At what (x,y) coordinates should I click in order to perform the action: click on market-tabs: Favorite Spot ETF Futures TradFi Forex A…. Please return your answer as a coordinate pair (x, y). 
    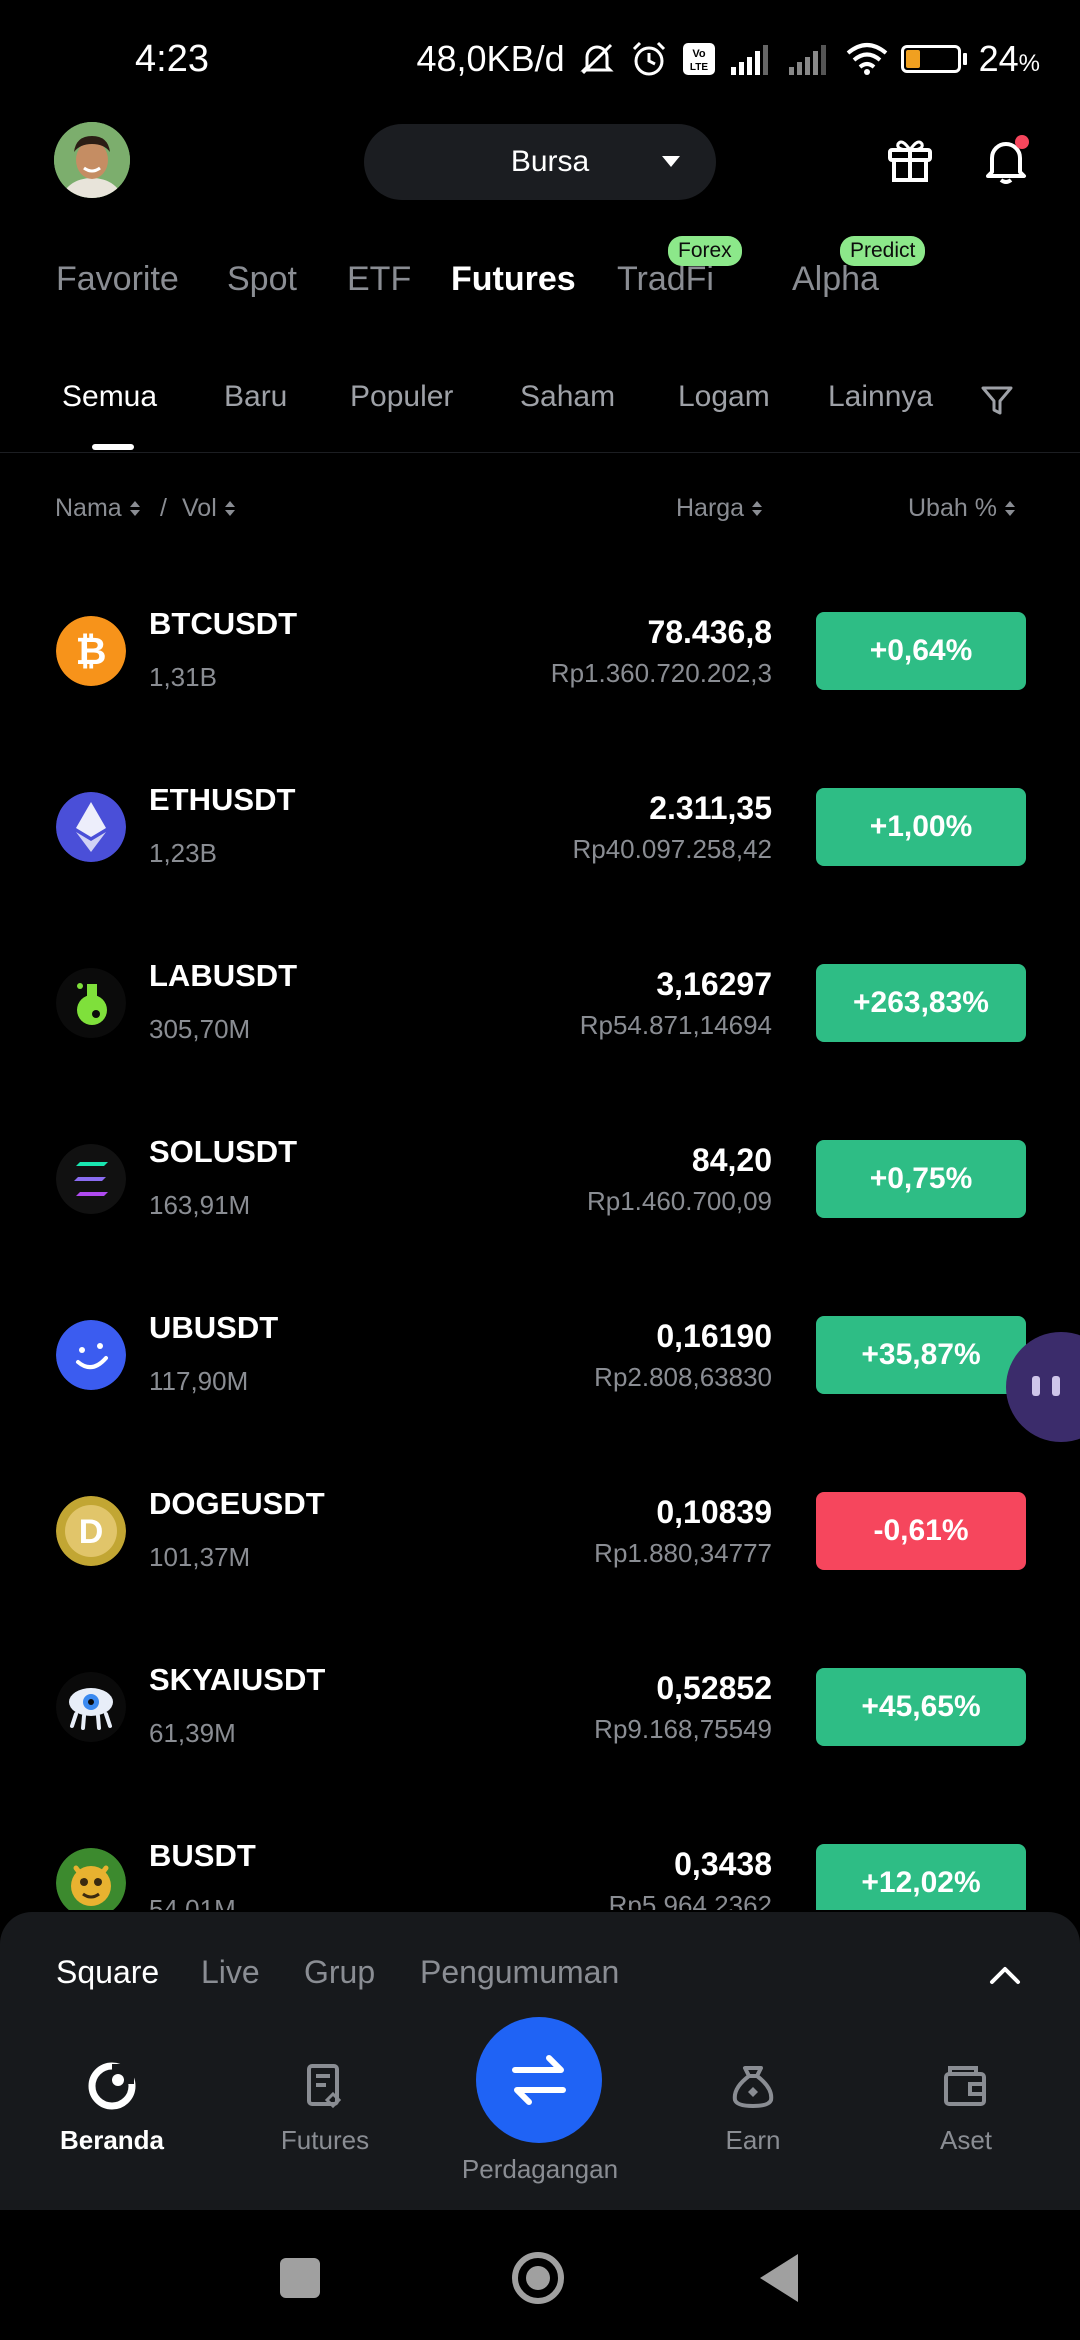
    Looking at the image, I should click on (540, 288).